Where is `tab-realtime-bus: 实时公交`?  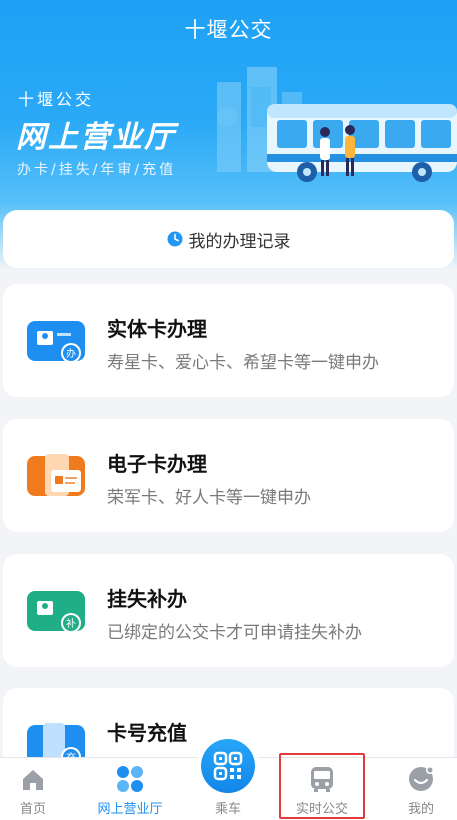
tab-realtime-bus: 实时公交 is located at coordinates (322, 789).